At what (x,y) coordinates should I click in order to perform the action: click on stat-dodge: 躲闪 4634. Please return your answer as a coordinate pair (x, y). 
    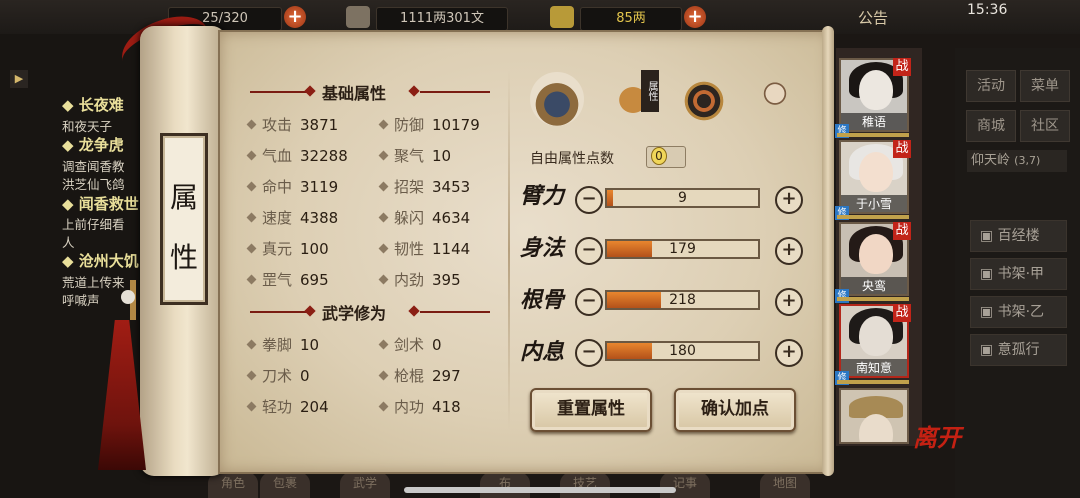
    Looking at the image, I should click on (424, 217).